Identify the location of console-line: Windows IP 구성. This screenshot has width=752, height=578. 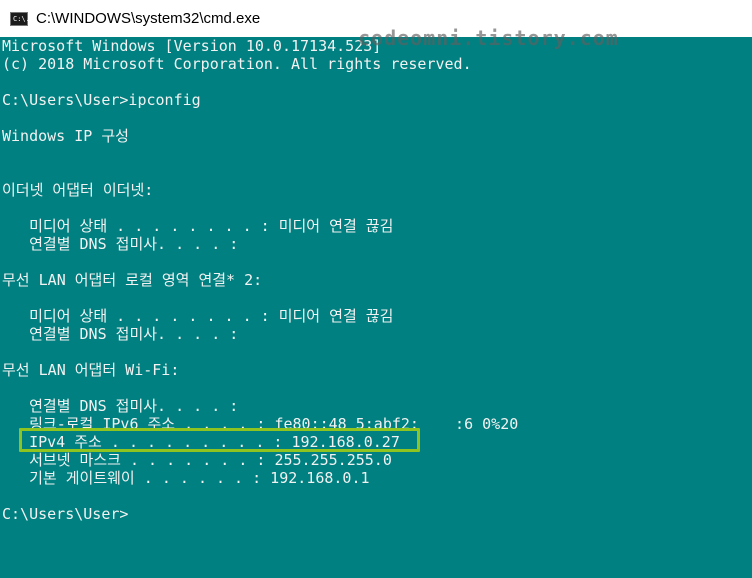
(65, 136).